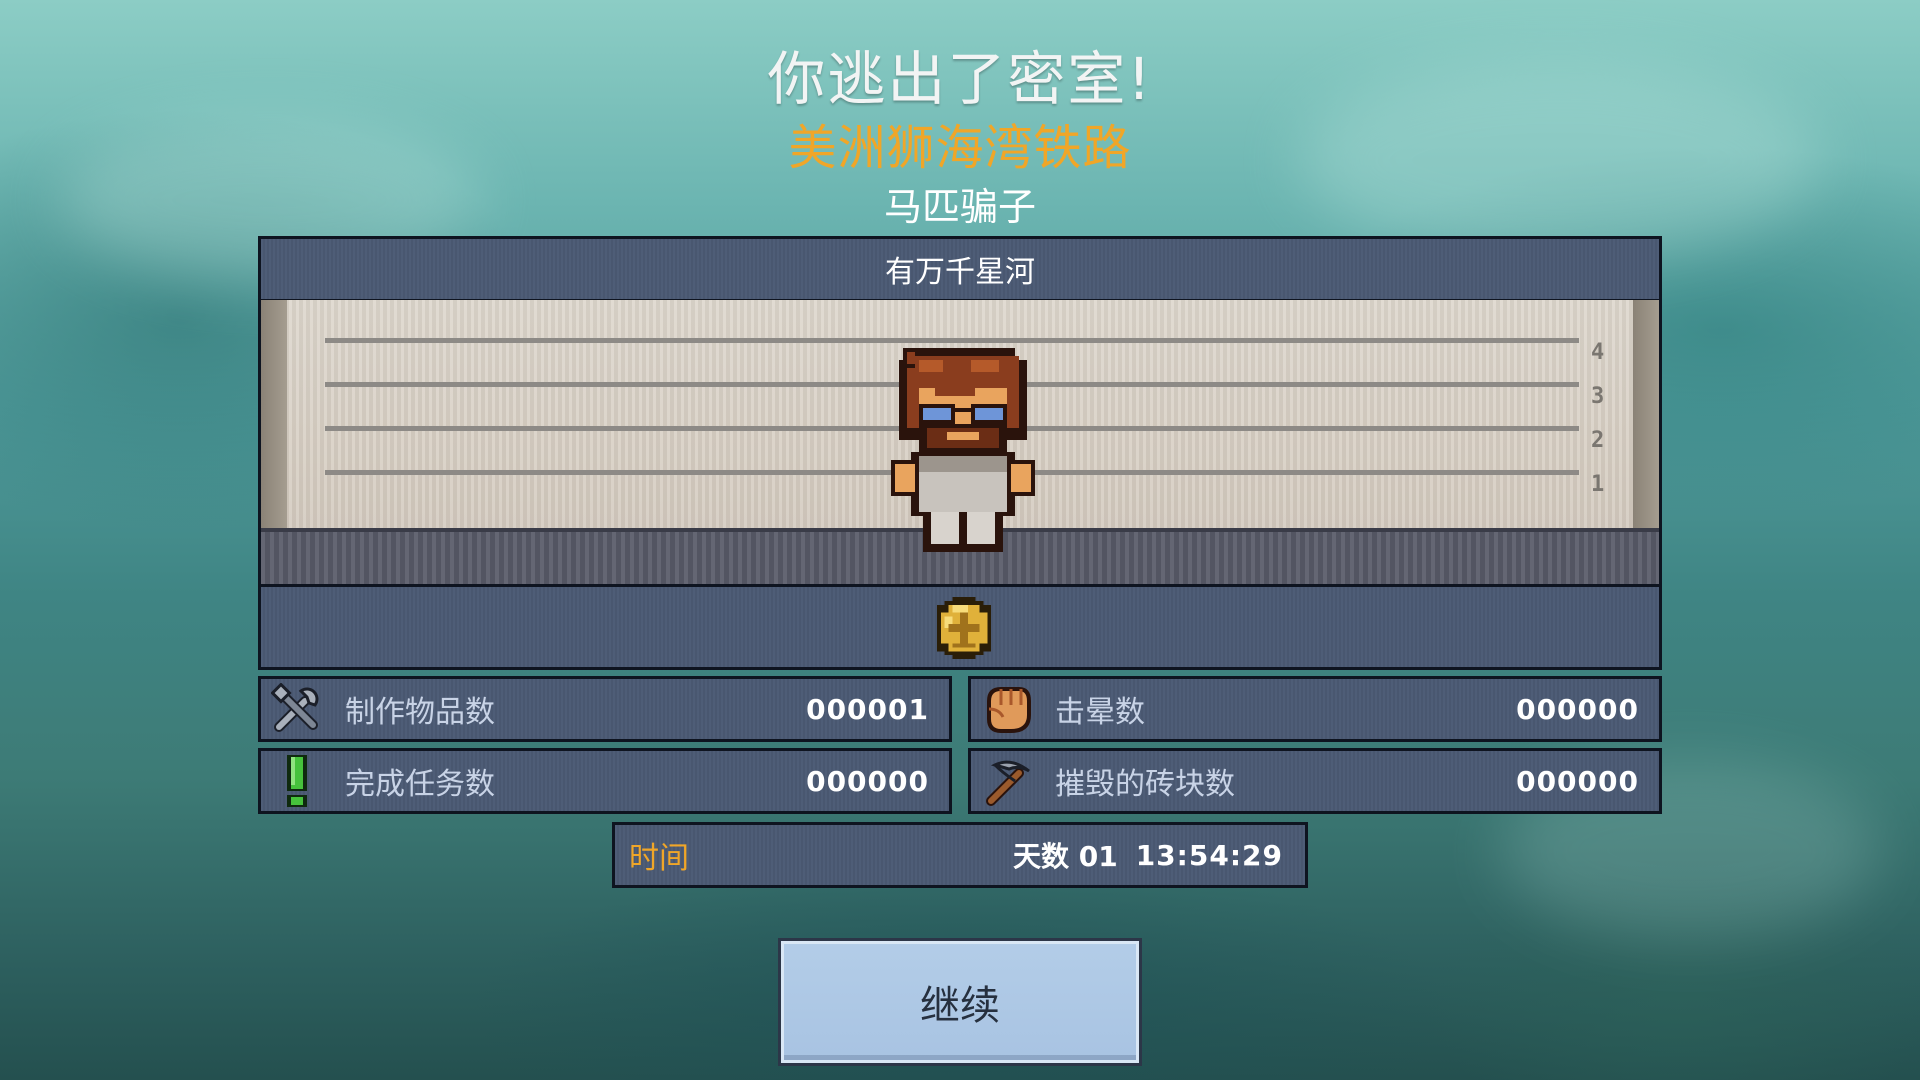  What do you see at coordinates (960, 148) in the screenshot?
I see `map-name: 美洲狮海湾铁路` at bounding box center [960, 148].